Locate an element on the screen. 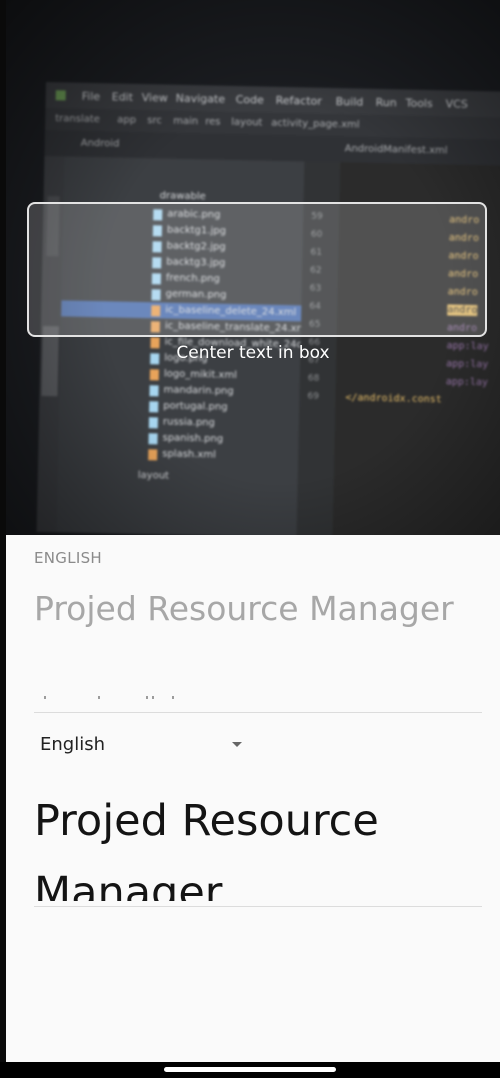 The image size is (500, 1078). ide-menu-item: Run is located at coordinates (386, 102).